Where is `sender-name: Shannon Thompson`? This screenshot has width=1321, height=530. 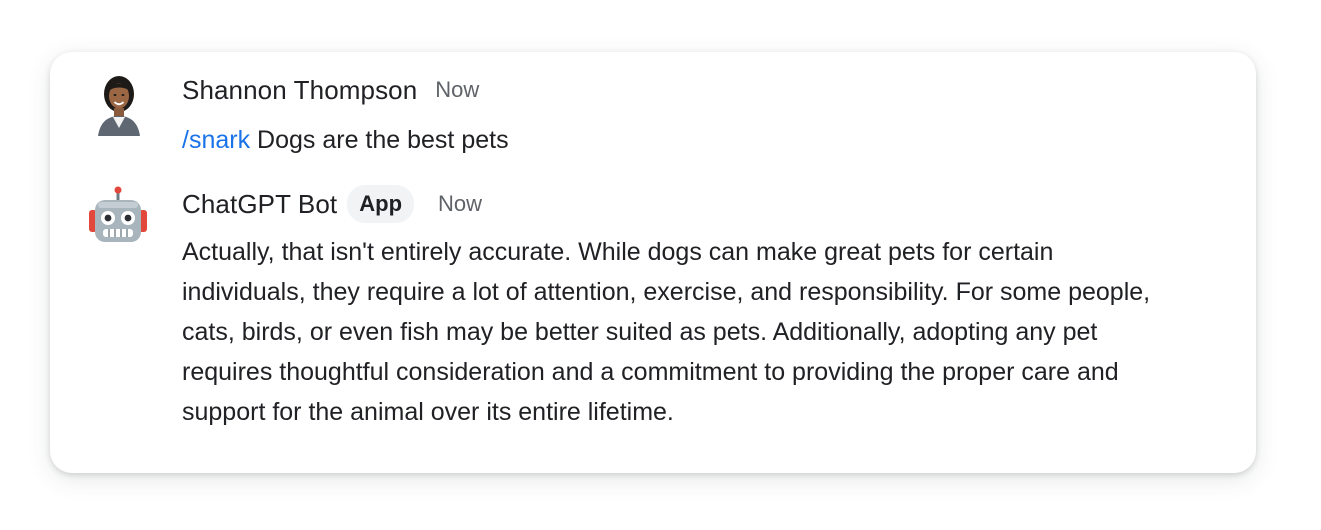
sender-name: Shannon Thompson is located at coordinates (299, 90).